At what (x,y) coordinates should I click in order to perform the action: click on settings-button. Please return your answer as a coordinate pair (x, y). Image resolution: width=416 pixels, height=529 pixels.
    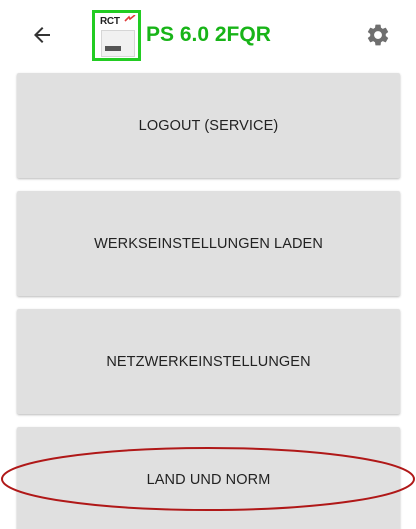
    Looking at the image, I should click on (378, 35).